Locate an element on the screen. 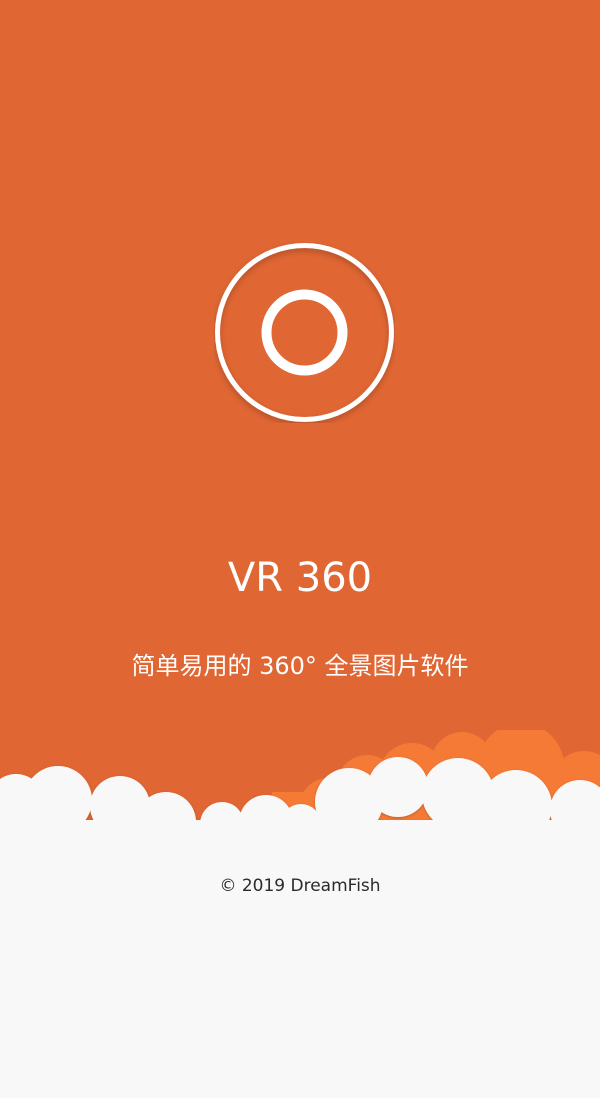 The image size is (600, 1098). copyright-text: © 2019 DreamFish is located at coordinates (300, 886).